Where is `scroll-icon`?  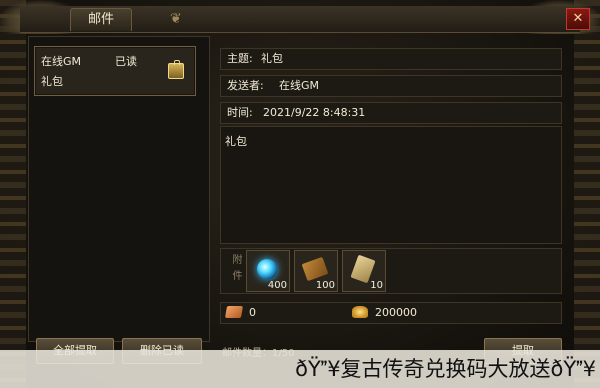
scroll-icon is located at coordinates (315, 269).